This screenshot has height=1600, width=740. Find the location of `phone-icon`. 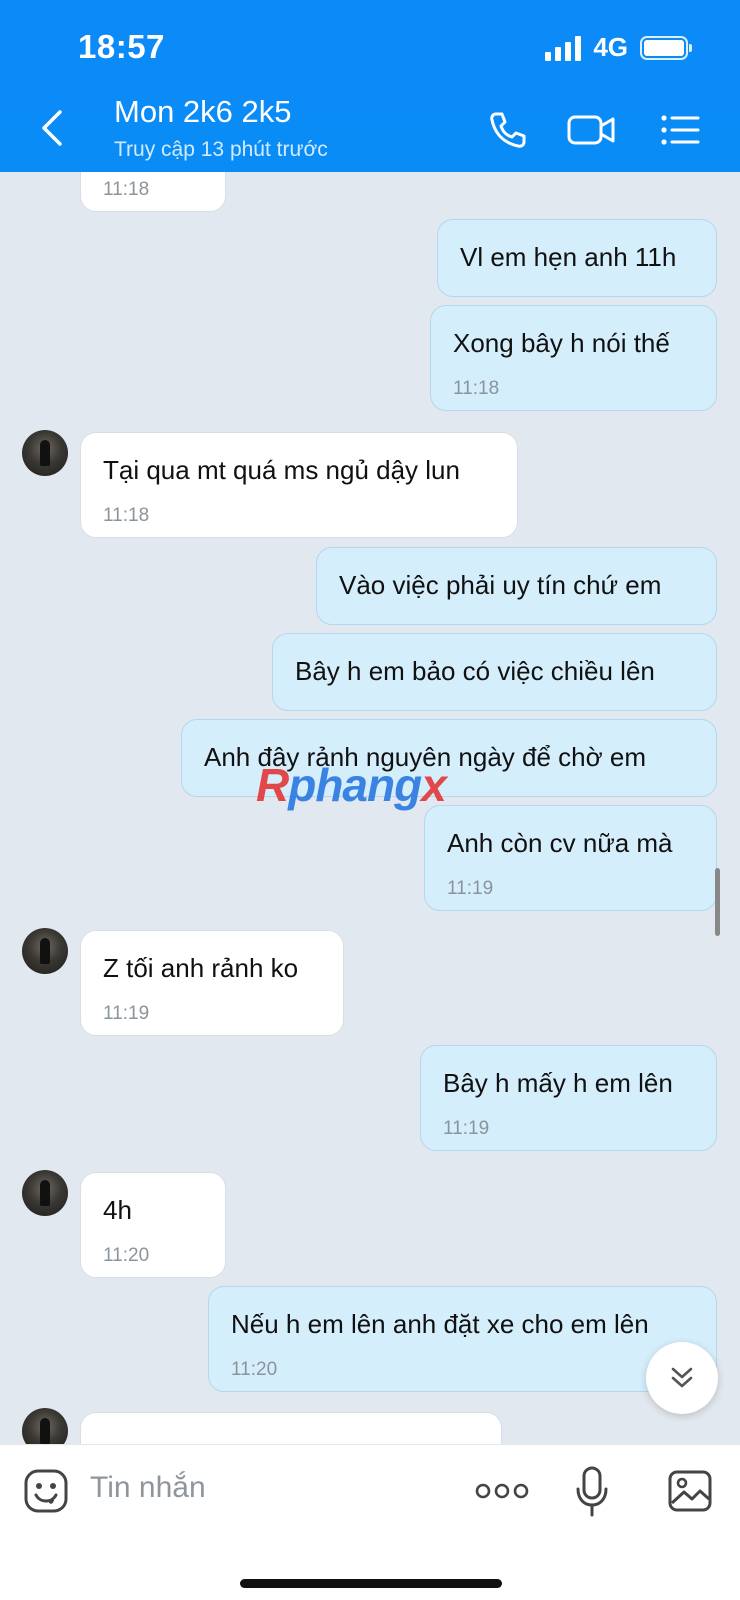

phone-icon is located at coordinates (508, 130).